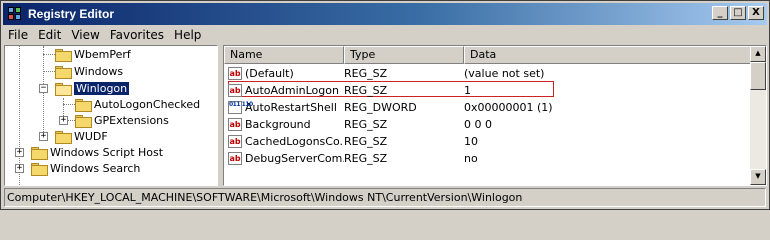 The image size is (770, 240). I want to click on menu-favorites: Favorites, so click(137, 35).